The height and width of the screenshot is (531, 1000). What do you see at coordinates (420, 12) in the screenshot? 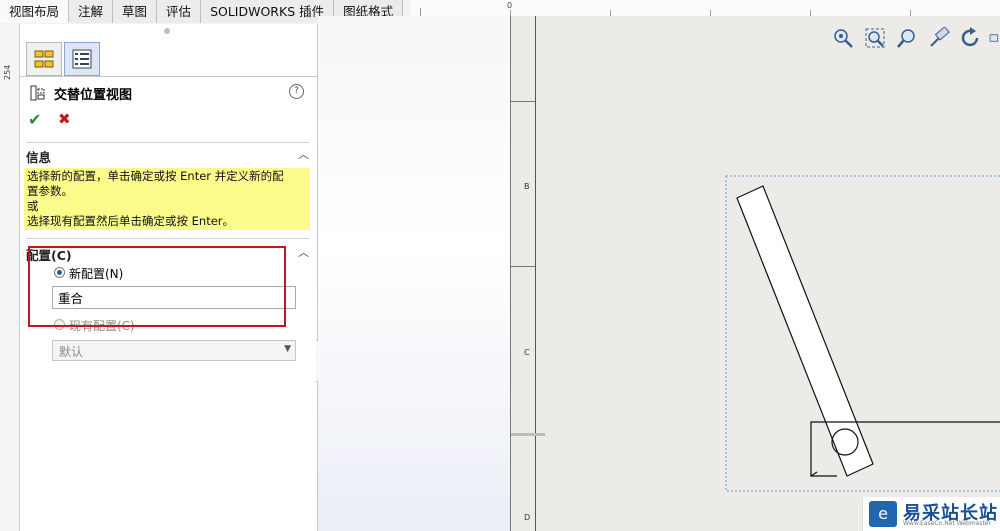
I see `ruler-tick` at bounding box center [420, 12].